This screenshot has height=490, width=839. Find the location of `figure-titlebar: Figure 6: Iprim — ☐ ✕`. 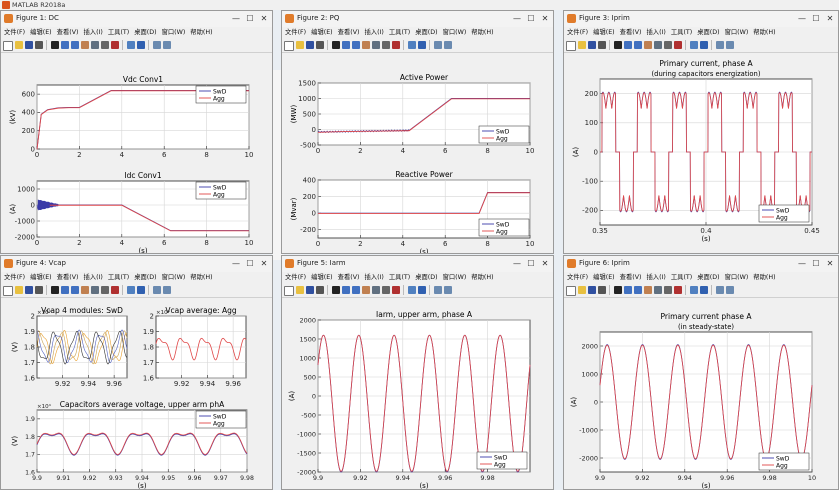

figure-titlebar: Figure 6: Iprim — ☐ ✕ is located at coordinates (701, 264).